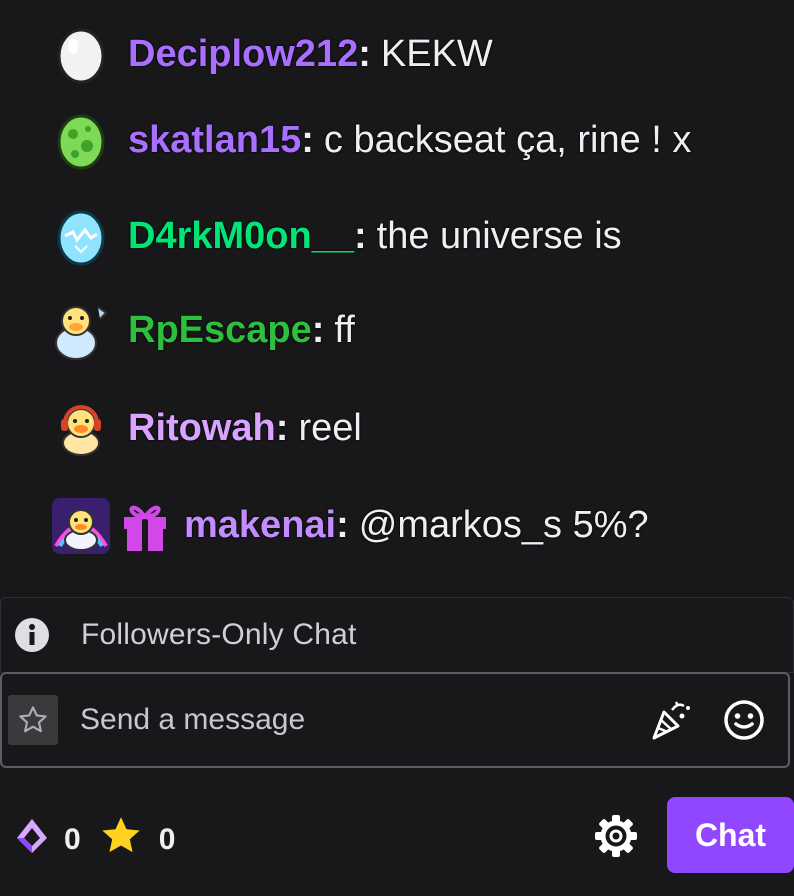 This screenshot has height=896, width=794. Describe the element at coordinates (499, 235) in the screenshot. I see `chat-message-text: the universe is` at that location.